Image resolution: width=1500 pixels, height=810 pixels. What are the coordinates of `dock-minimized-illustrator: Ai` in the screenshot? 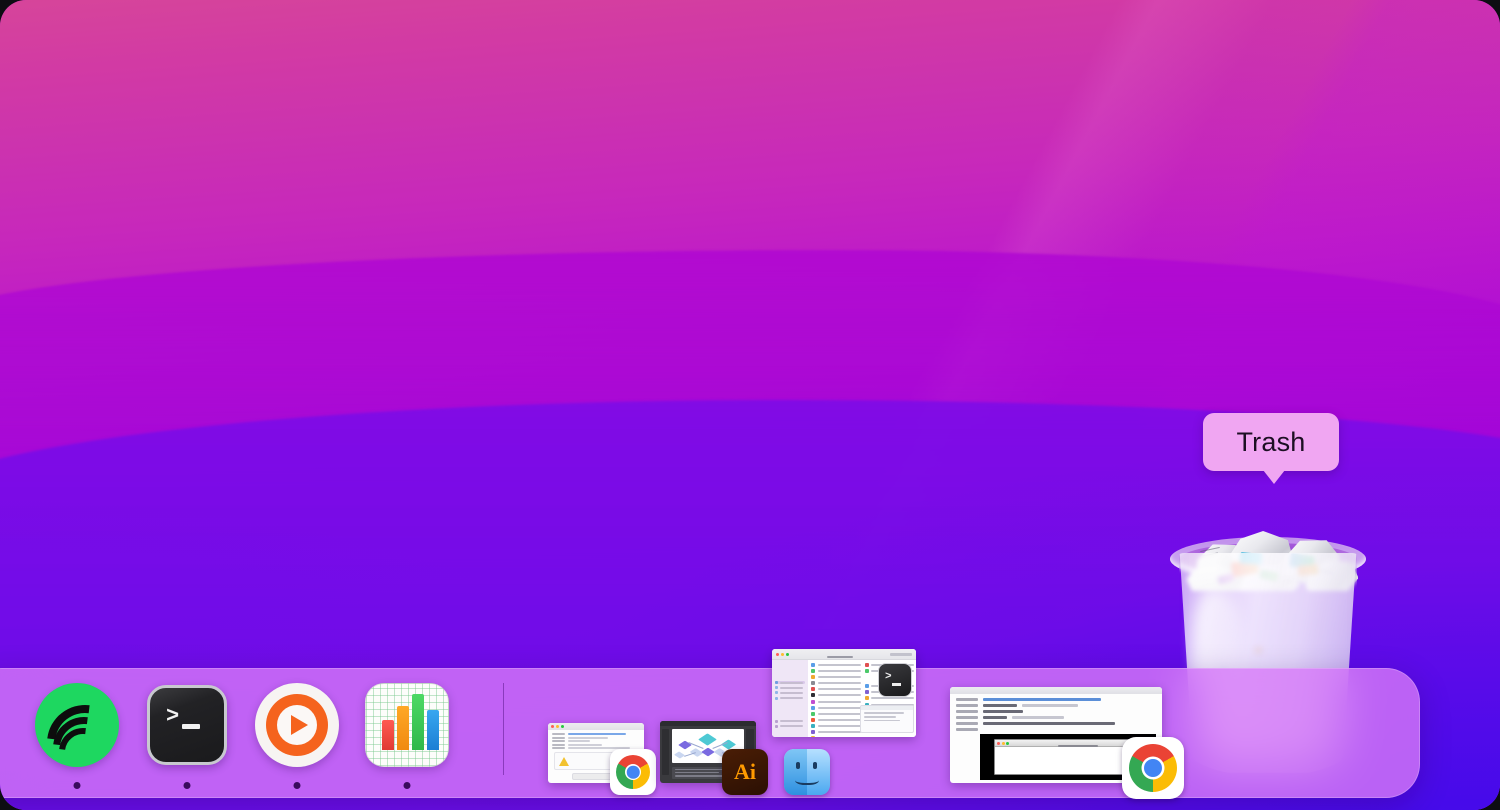 It's located at (714, 758).